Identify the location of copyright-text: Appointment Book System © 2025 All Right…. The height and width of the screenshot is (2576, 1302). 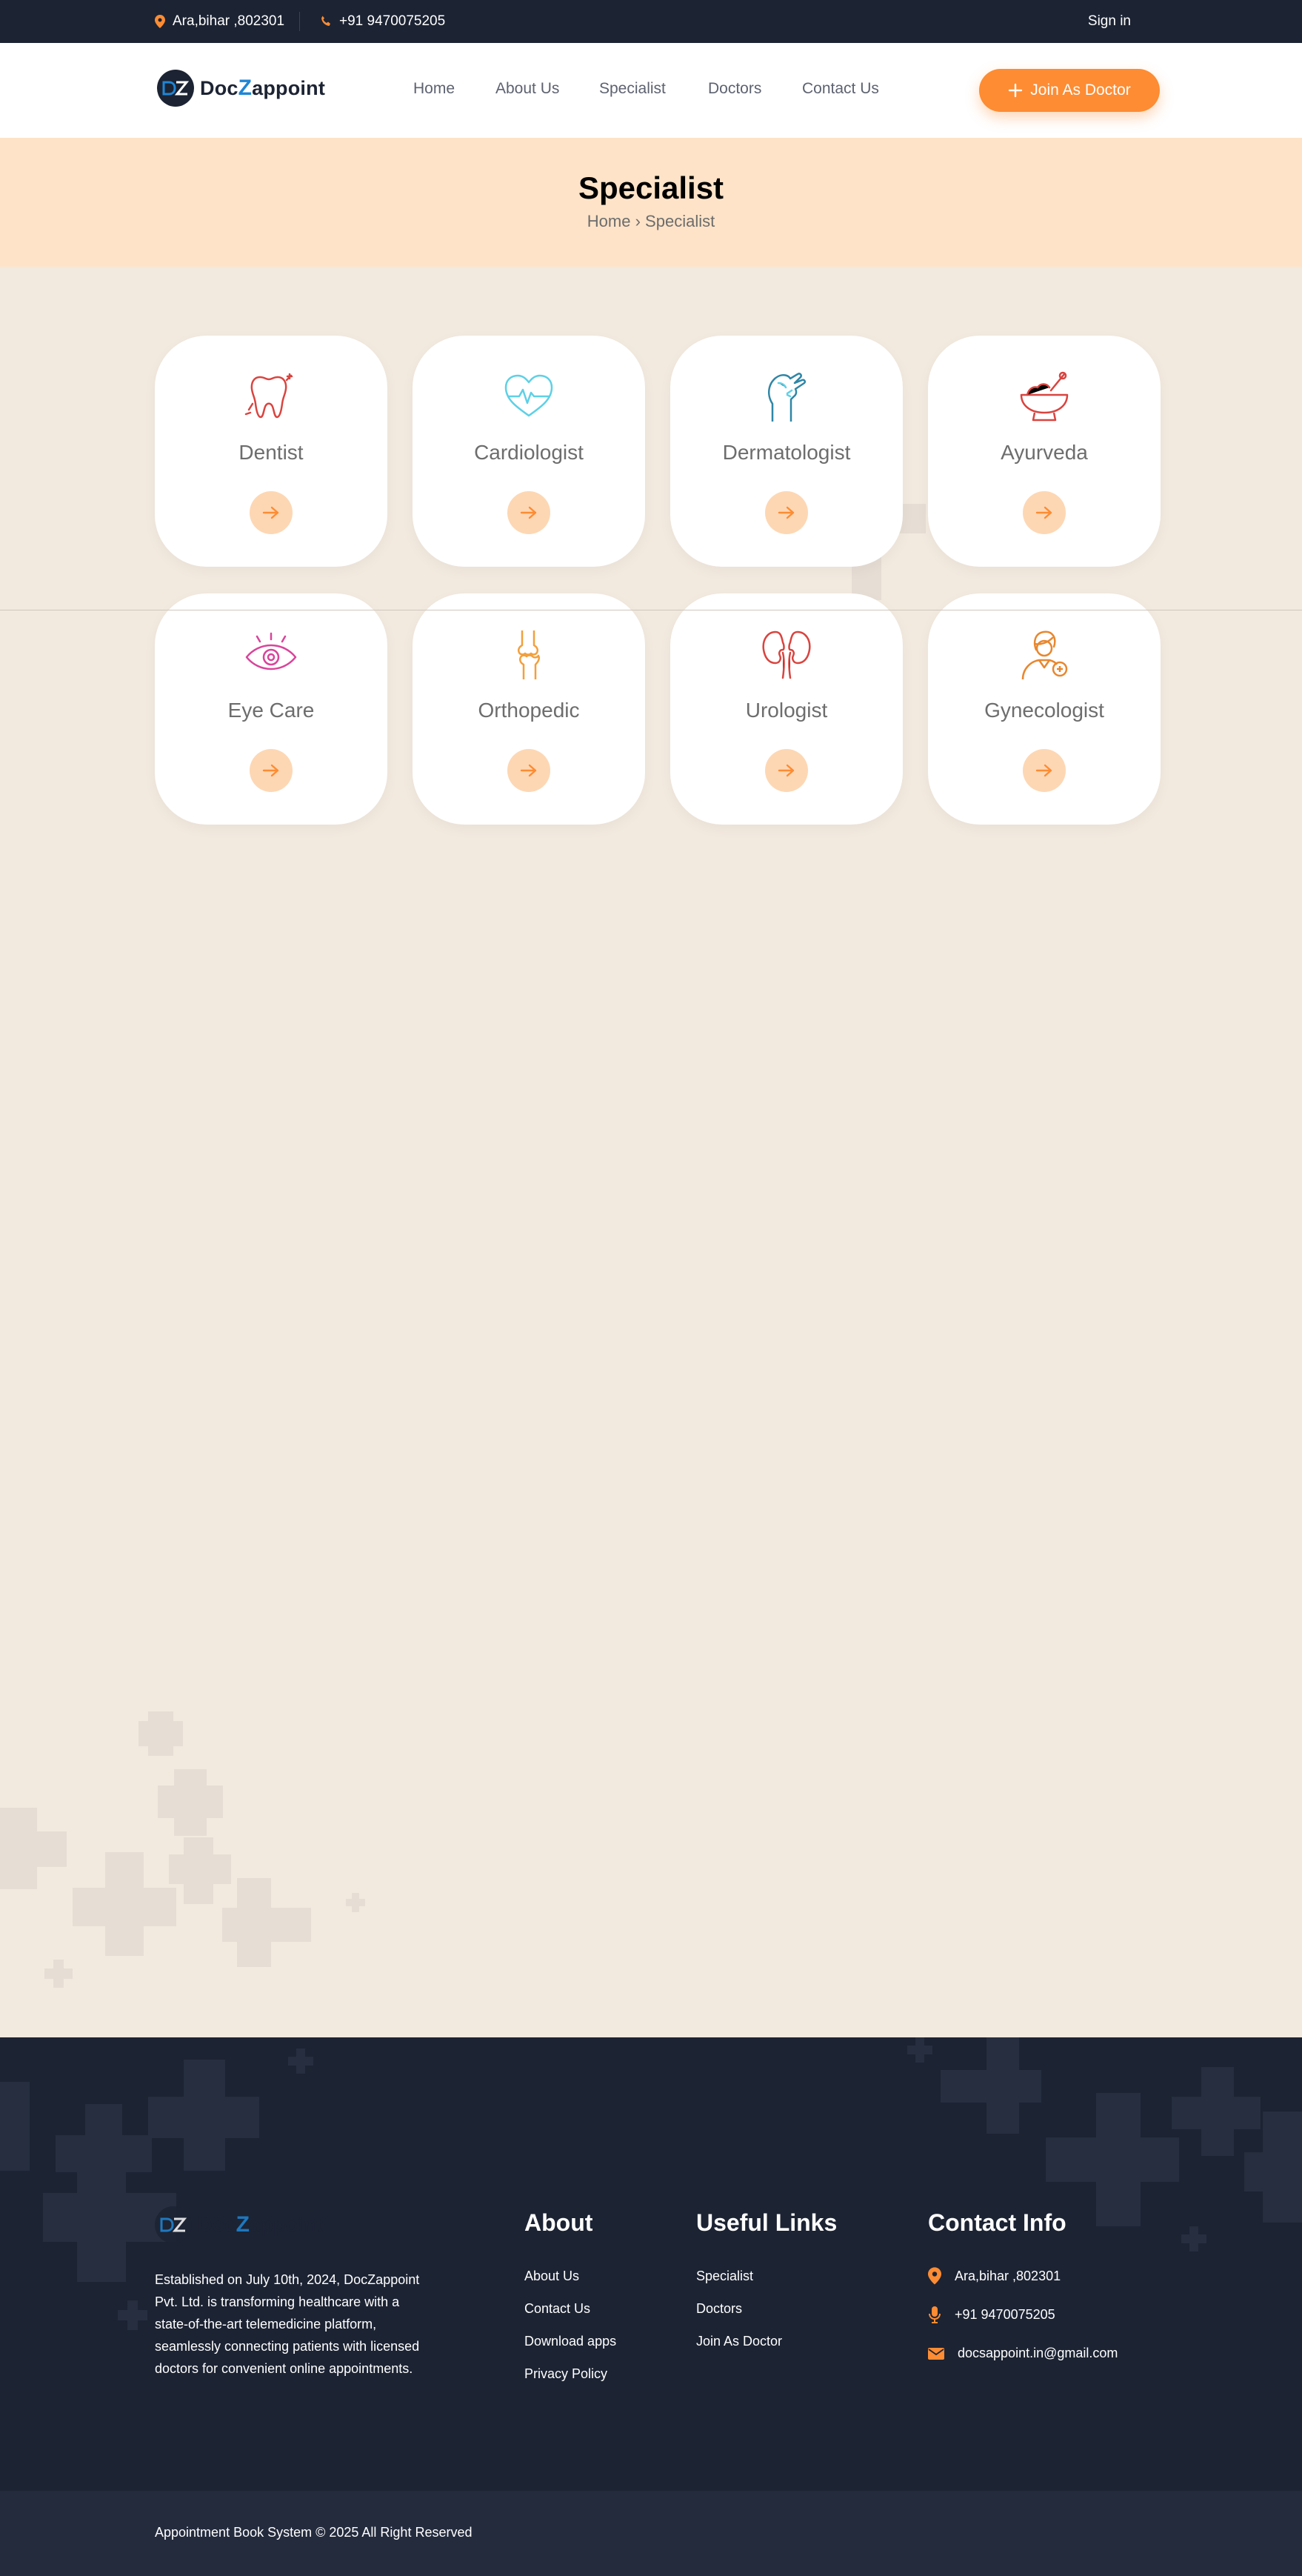
(314, 2532).